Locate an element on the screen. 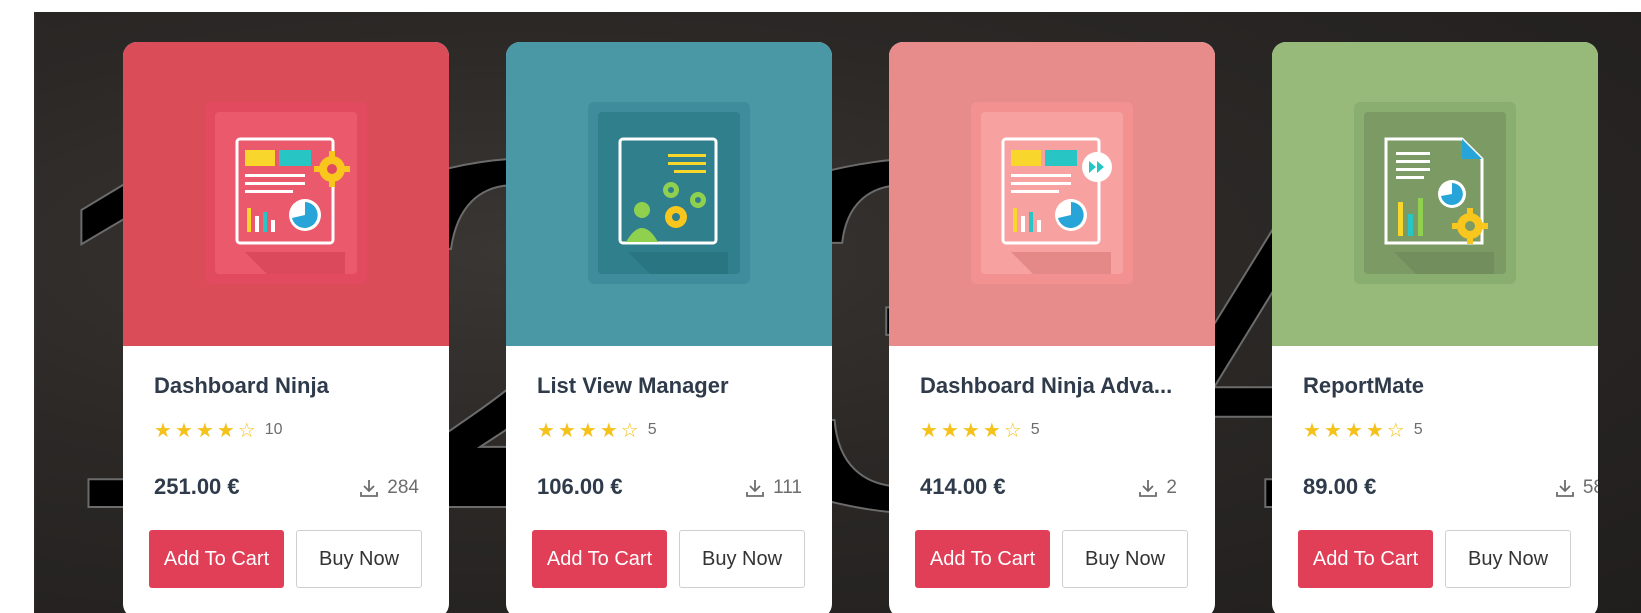 The width and height of the screenshot is (1641, 613). download-count-value: 111 is located at coordinates (787, 487).